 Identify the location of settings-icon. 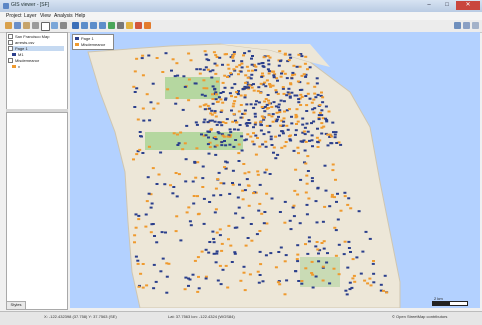
(466, 25).